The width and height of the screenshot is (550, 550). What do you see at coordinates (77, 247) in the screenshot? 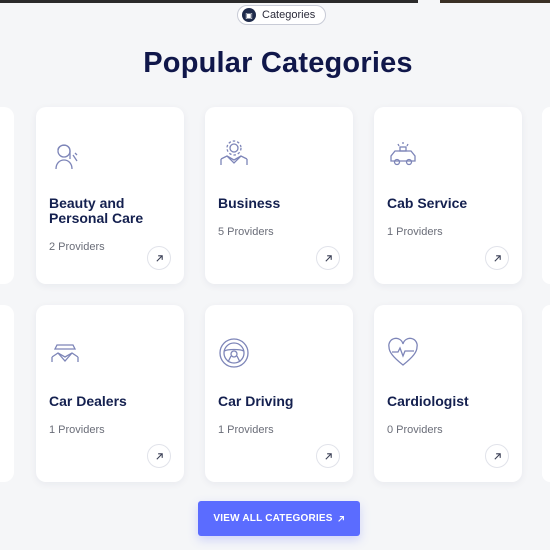
I see `provider-count: 2 Providers` at bounding box center [77, 247].